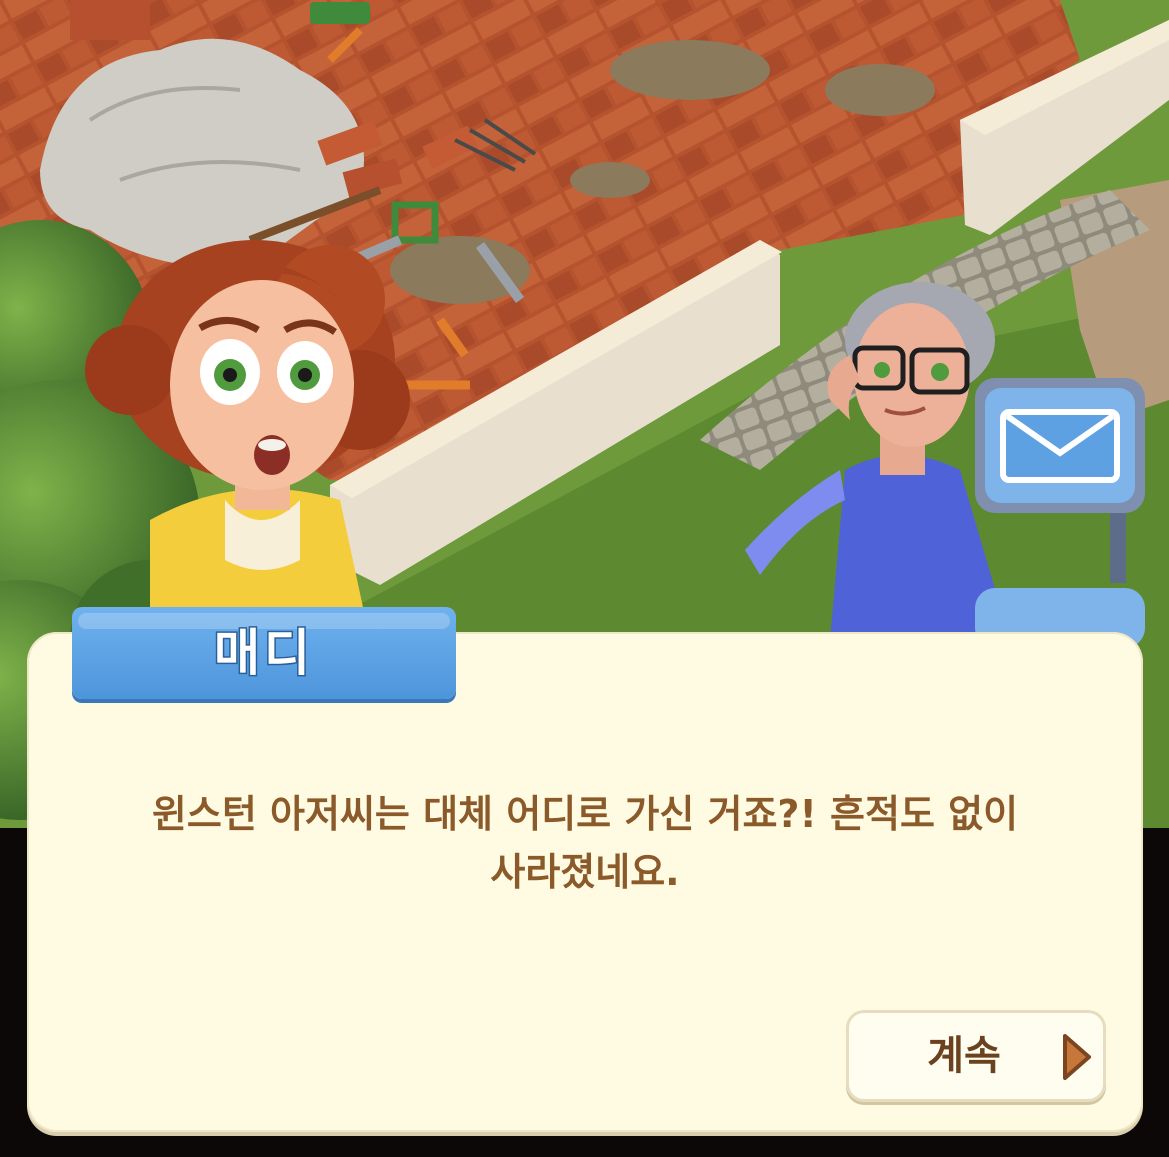 The height and width of the screenshot is (1157, 1169). I want to click on dialog-line-1: 윈스턴 아저씨는 대체 어디로 가신 거죠?! 흔적도 없이, so click(585, 814).